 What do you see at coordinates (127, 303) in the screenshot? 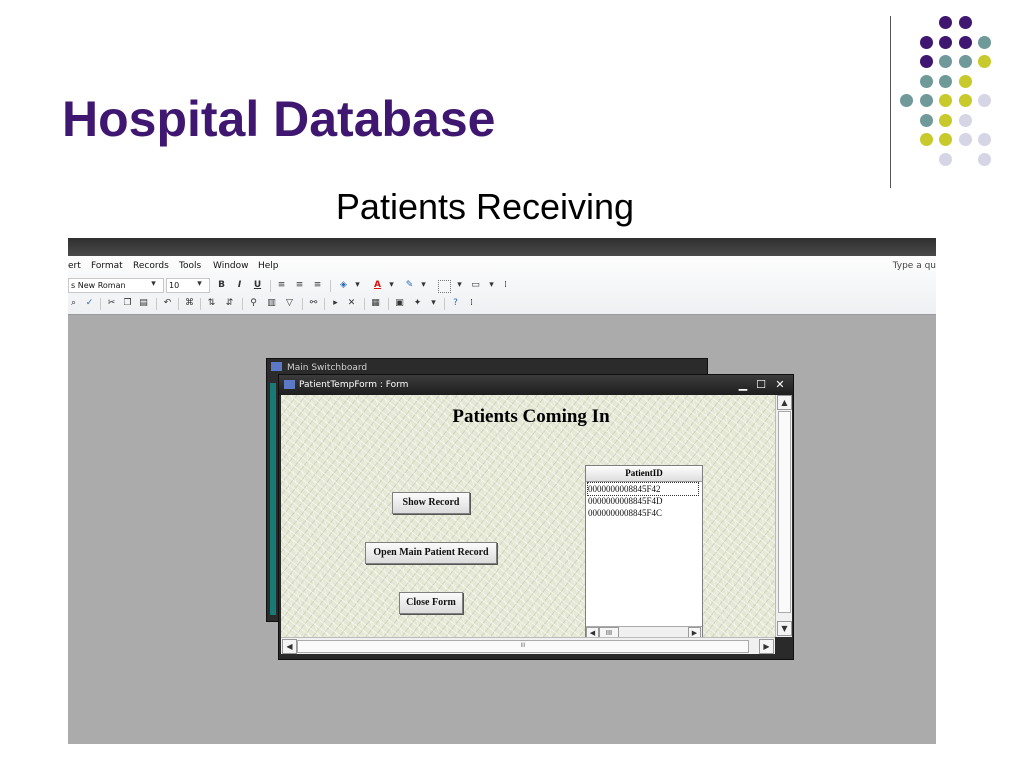
I see `copy-icon: ❐` at bounding box center [127, 303].